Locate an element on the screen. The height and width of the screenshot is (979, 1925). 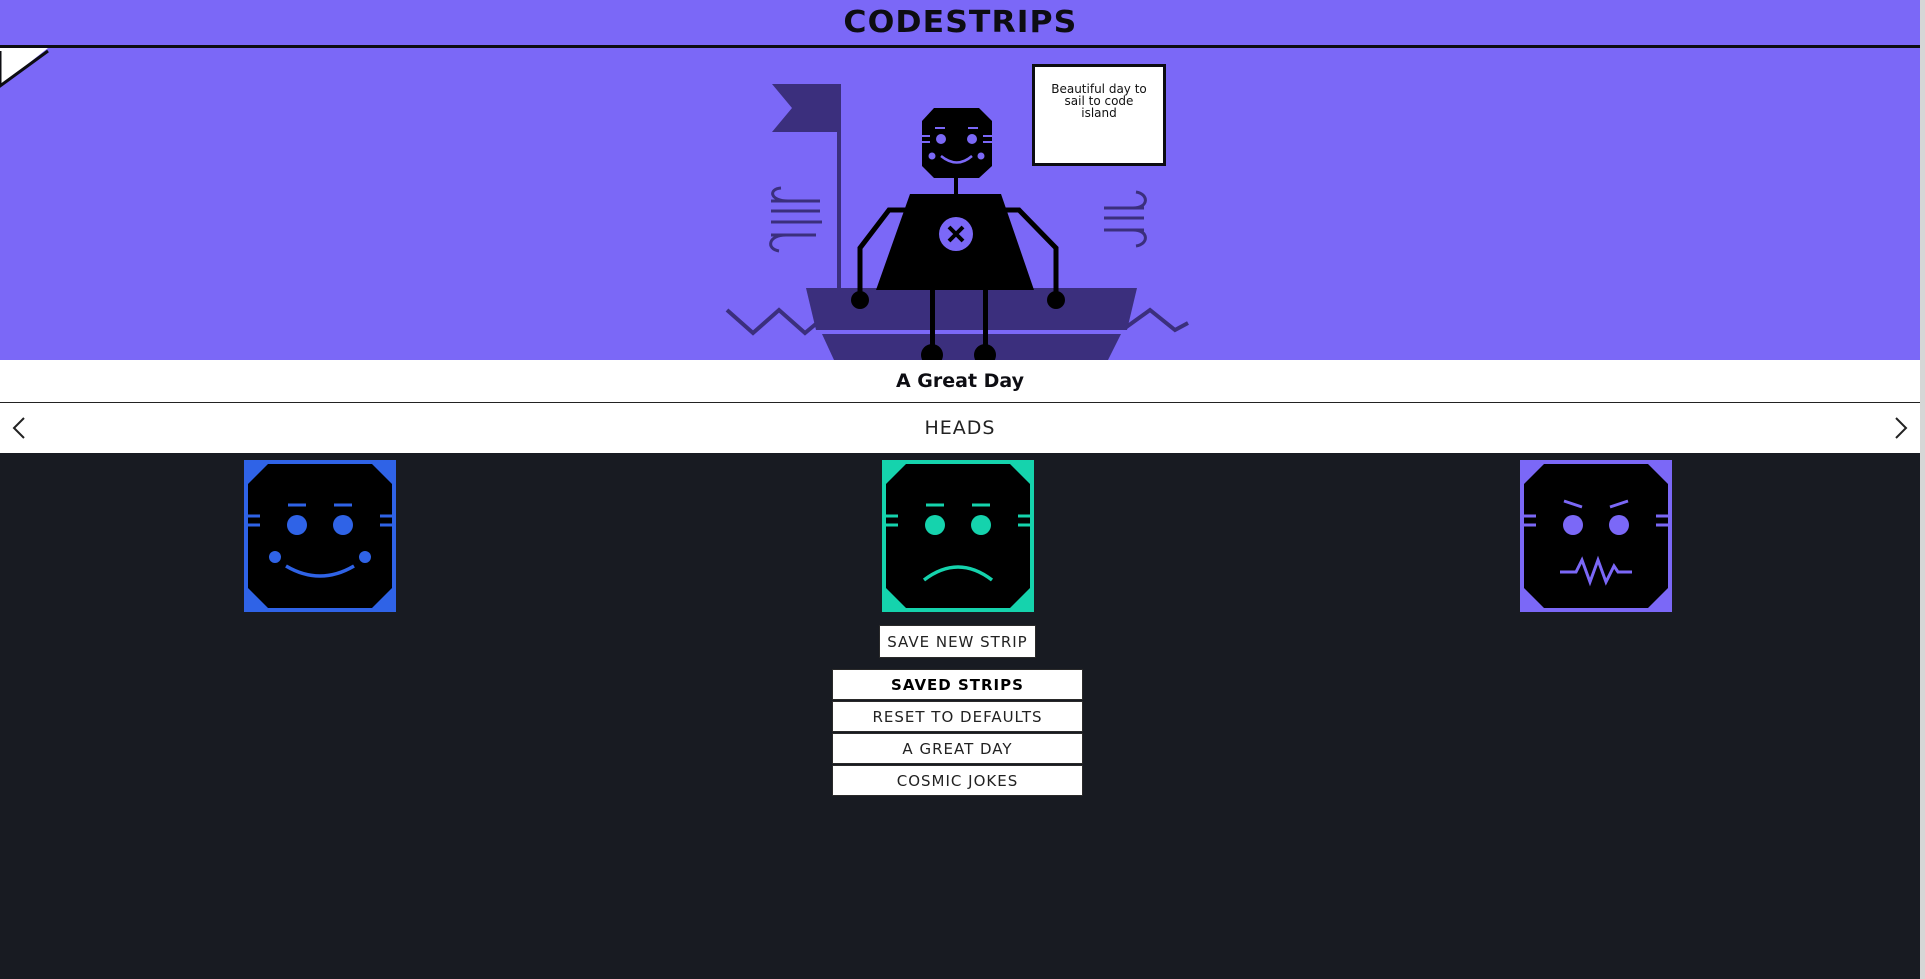
part-selector: HEADS is located at coordinates (960, 428).